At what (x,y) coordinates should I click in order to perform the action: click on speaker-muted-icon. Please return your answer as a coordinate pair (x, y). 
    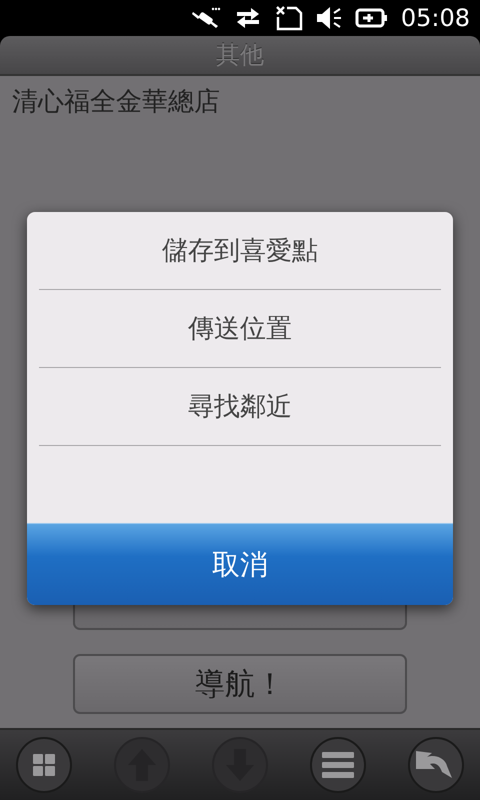
    Looking at the image, I should click on (328, 18).